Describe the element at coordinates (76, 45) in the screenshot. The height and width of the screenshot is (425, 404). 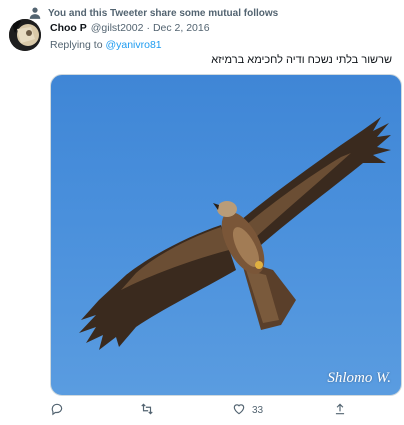
I see `replying-to-label: Replying to` at that location.